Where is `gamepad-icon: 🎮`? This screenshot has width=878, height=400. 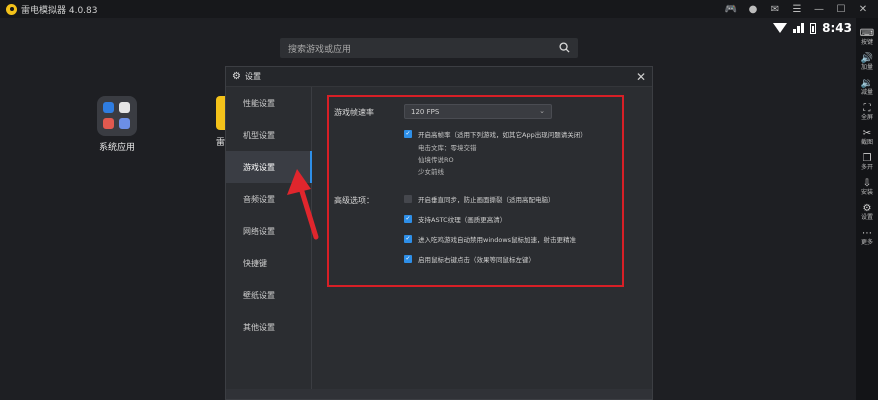 gamepad-icon: 🎮 is located at coordinates (731, 9).